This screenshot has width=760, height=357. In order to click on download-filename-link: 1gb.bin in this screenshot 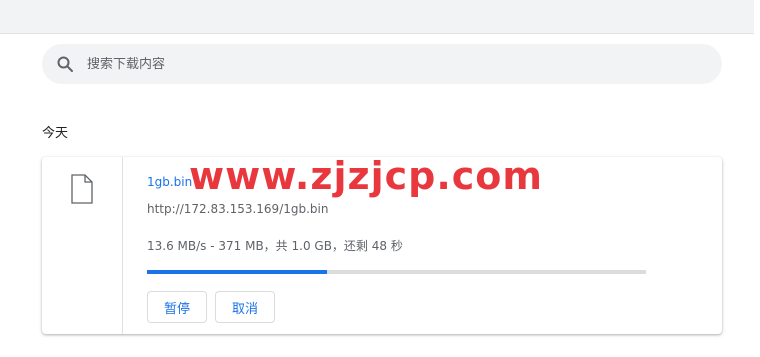, I will do `click(169, 182)`.